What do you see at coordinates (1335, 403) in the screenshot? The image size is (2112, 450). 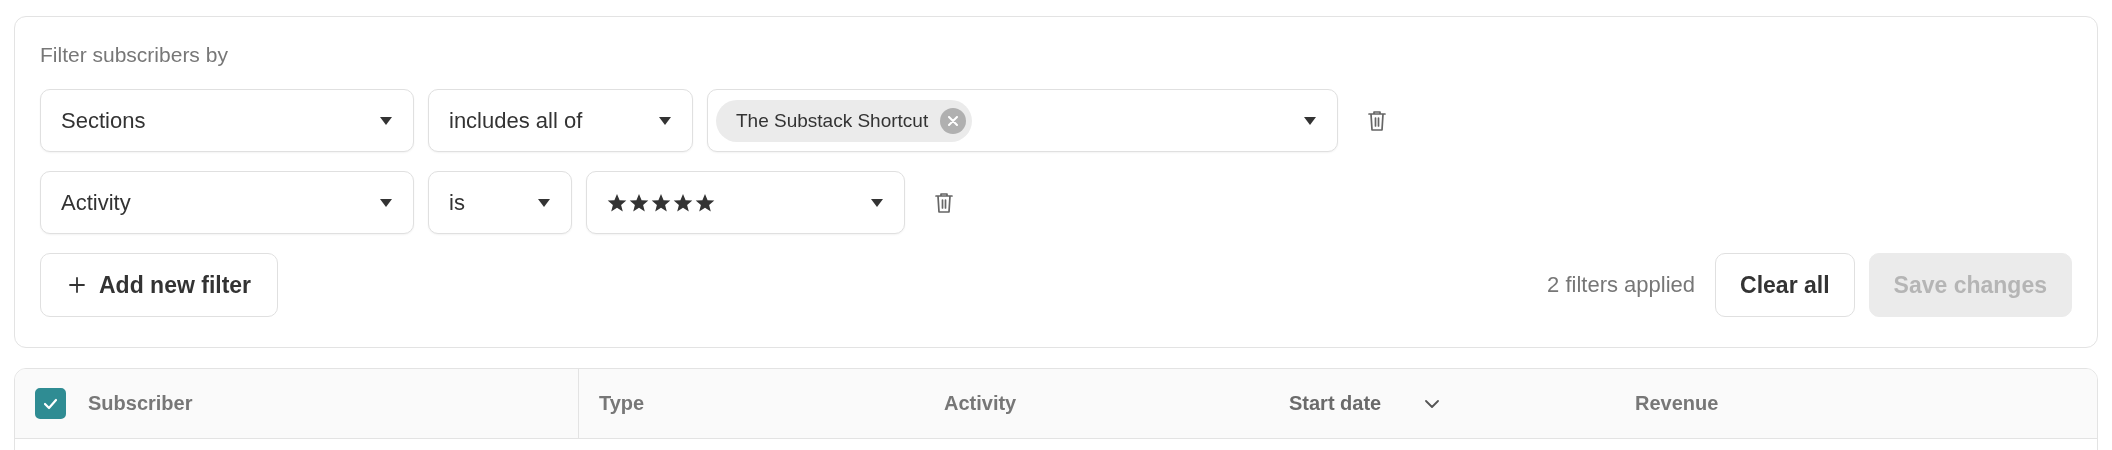 I see `column-header: Start date` at bounding box center [1335, 403].